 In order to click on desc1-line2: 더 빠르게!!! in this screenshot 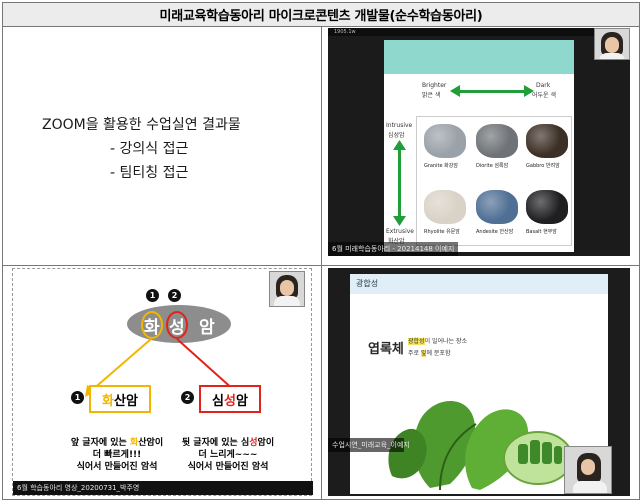, I will do `click(117, 455)`.